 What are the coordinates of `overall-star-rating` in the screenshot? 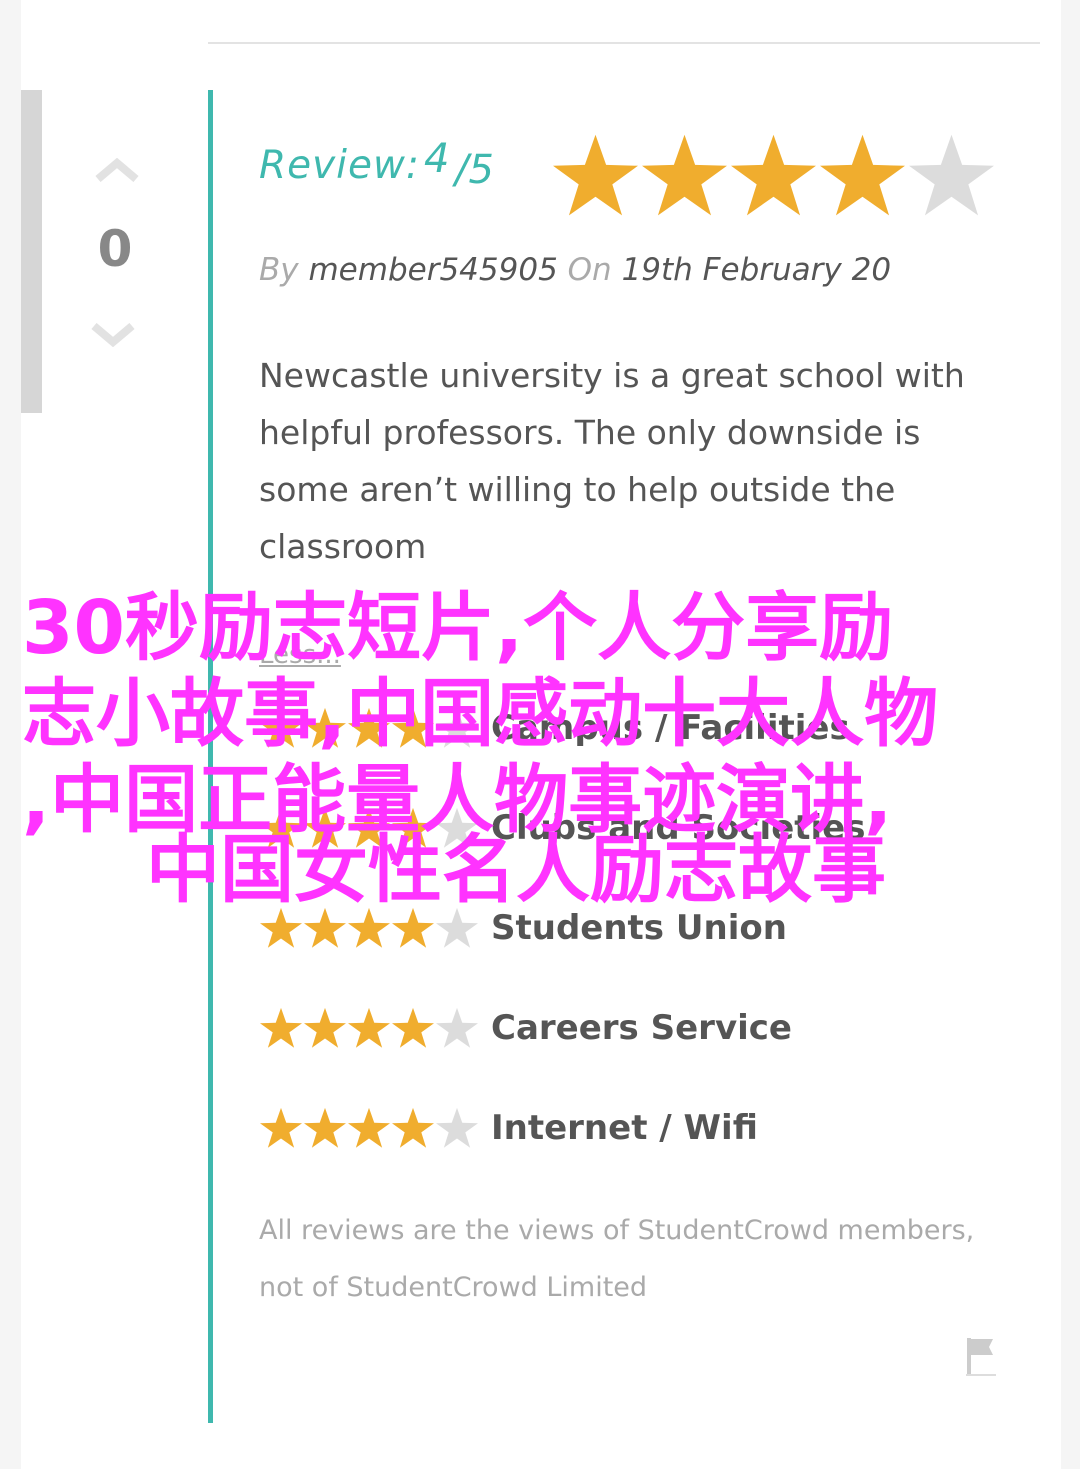 It's located at (773, 175).